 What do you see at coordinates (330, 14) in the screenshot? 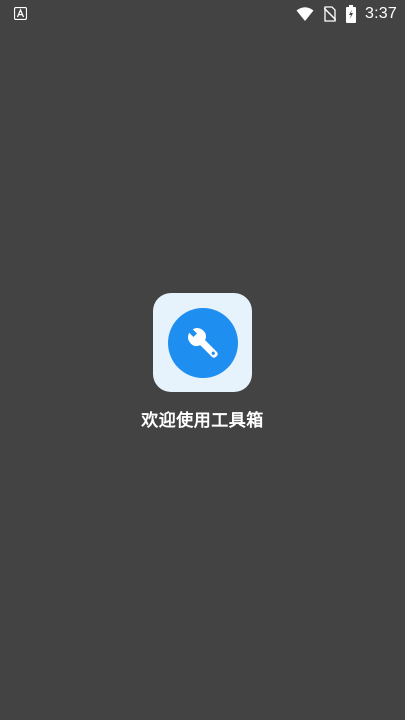
I see `no-sim-icon` at bounding box center [330, 14].